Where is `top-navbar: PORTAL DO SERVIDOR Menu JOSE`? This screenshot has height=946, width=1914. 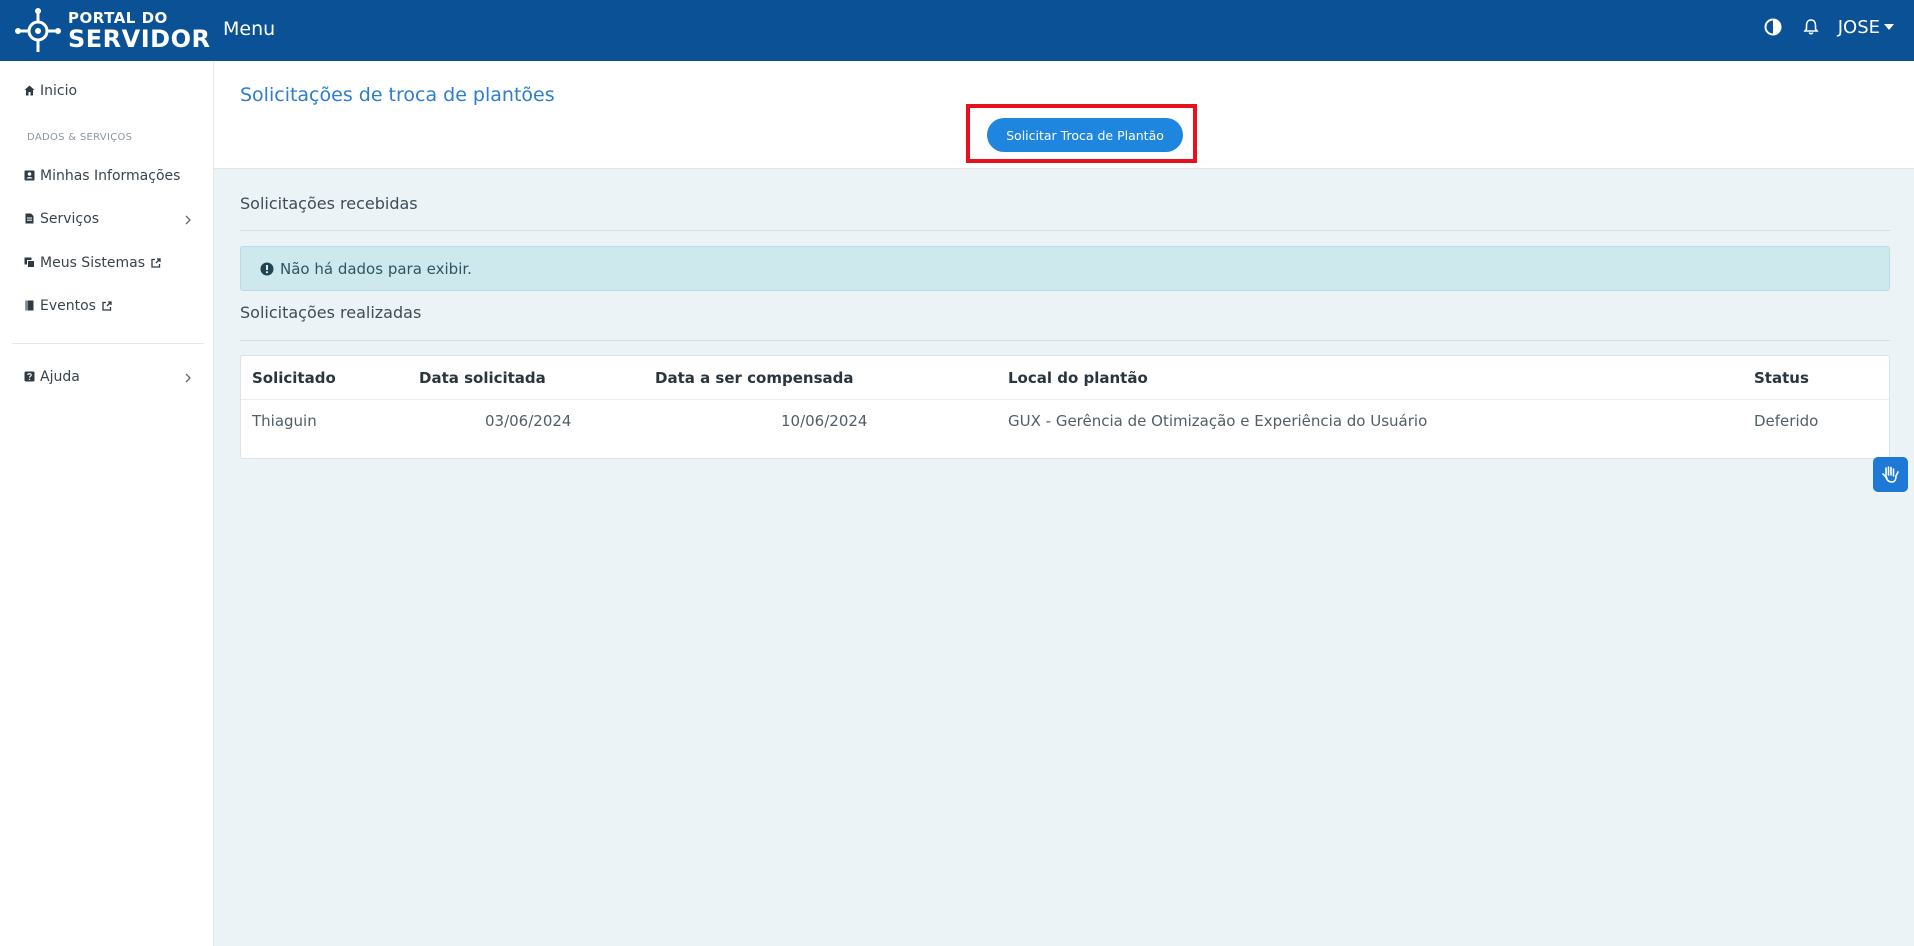 top-navbar: PORTAL DO SERVIDOR Menu JOSE is located at coordinates (957, 30).